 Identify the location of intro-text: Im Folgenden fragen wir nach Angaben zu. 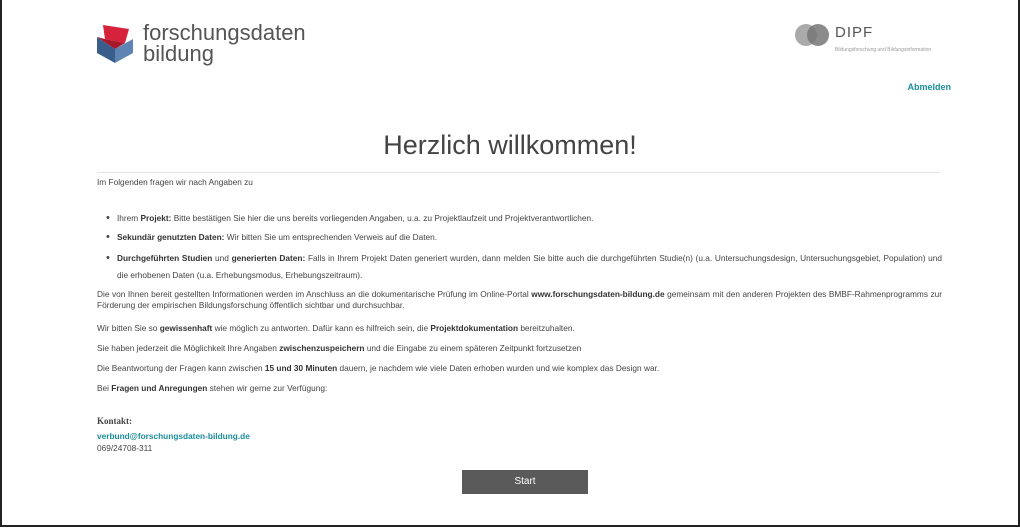
(175, 182).